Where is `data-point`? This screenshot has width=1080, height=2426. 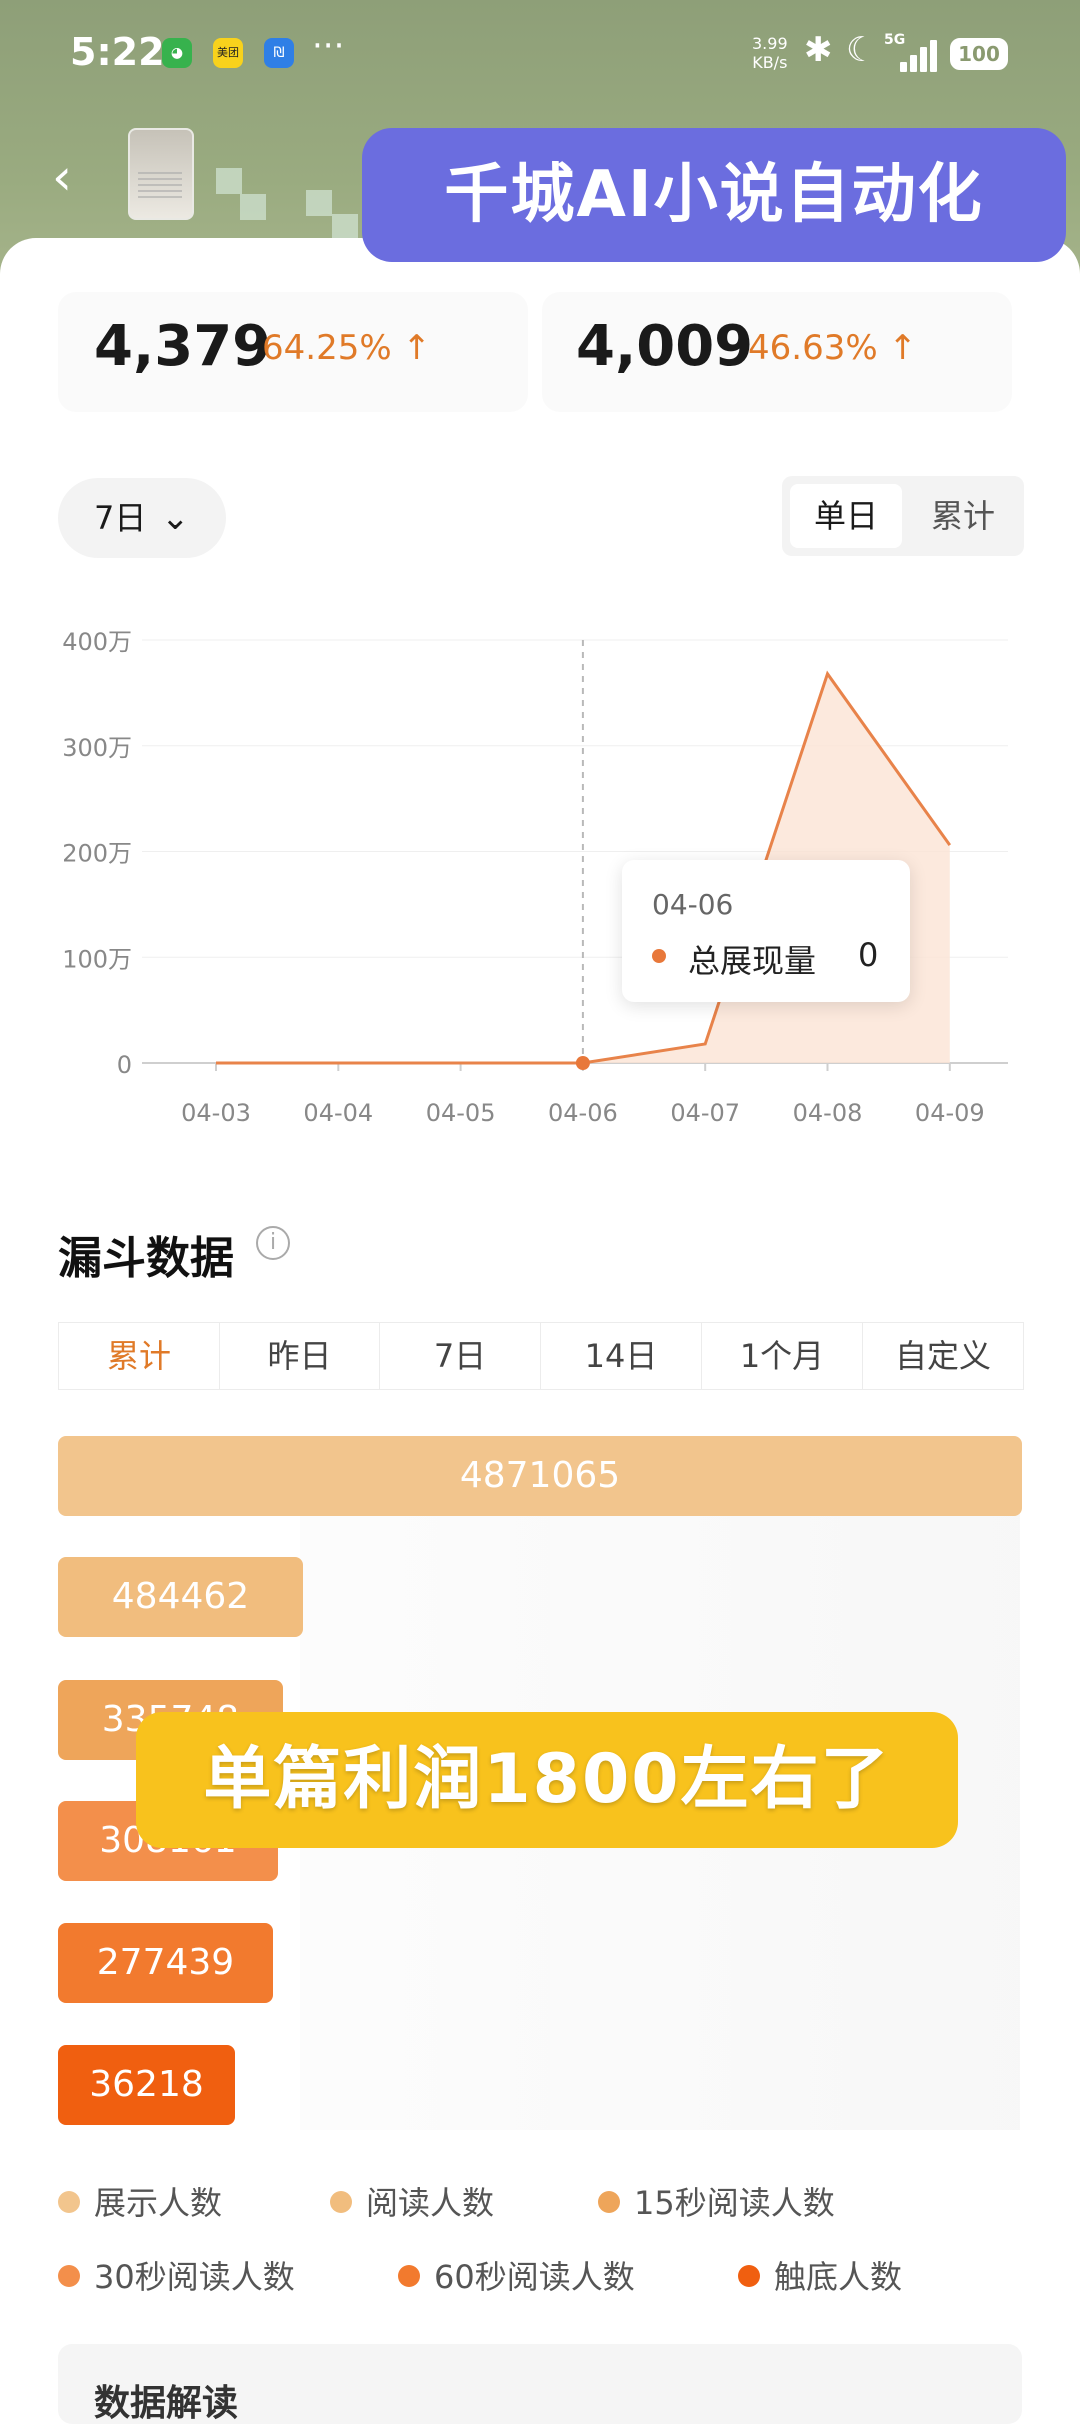 data-point is located at coordinates (582, 1063).